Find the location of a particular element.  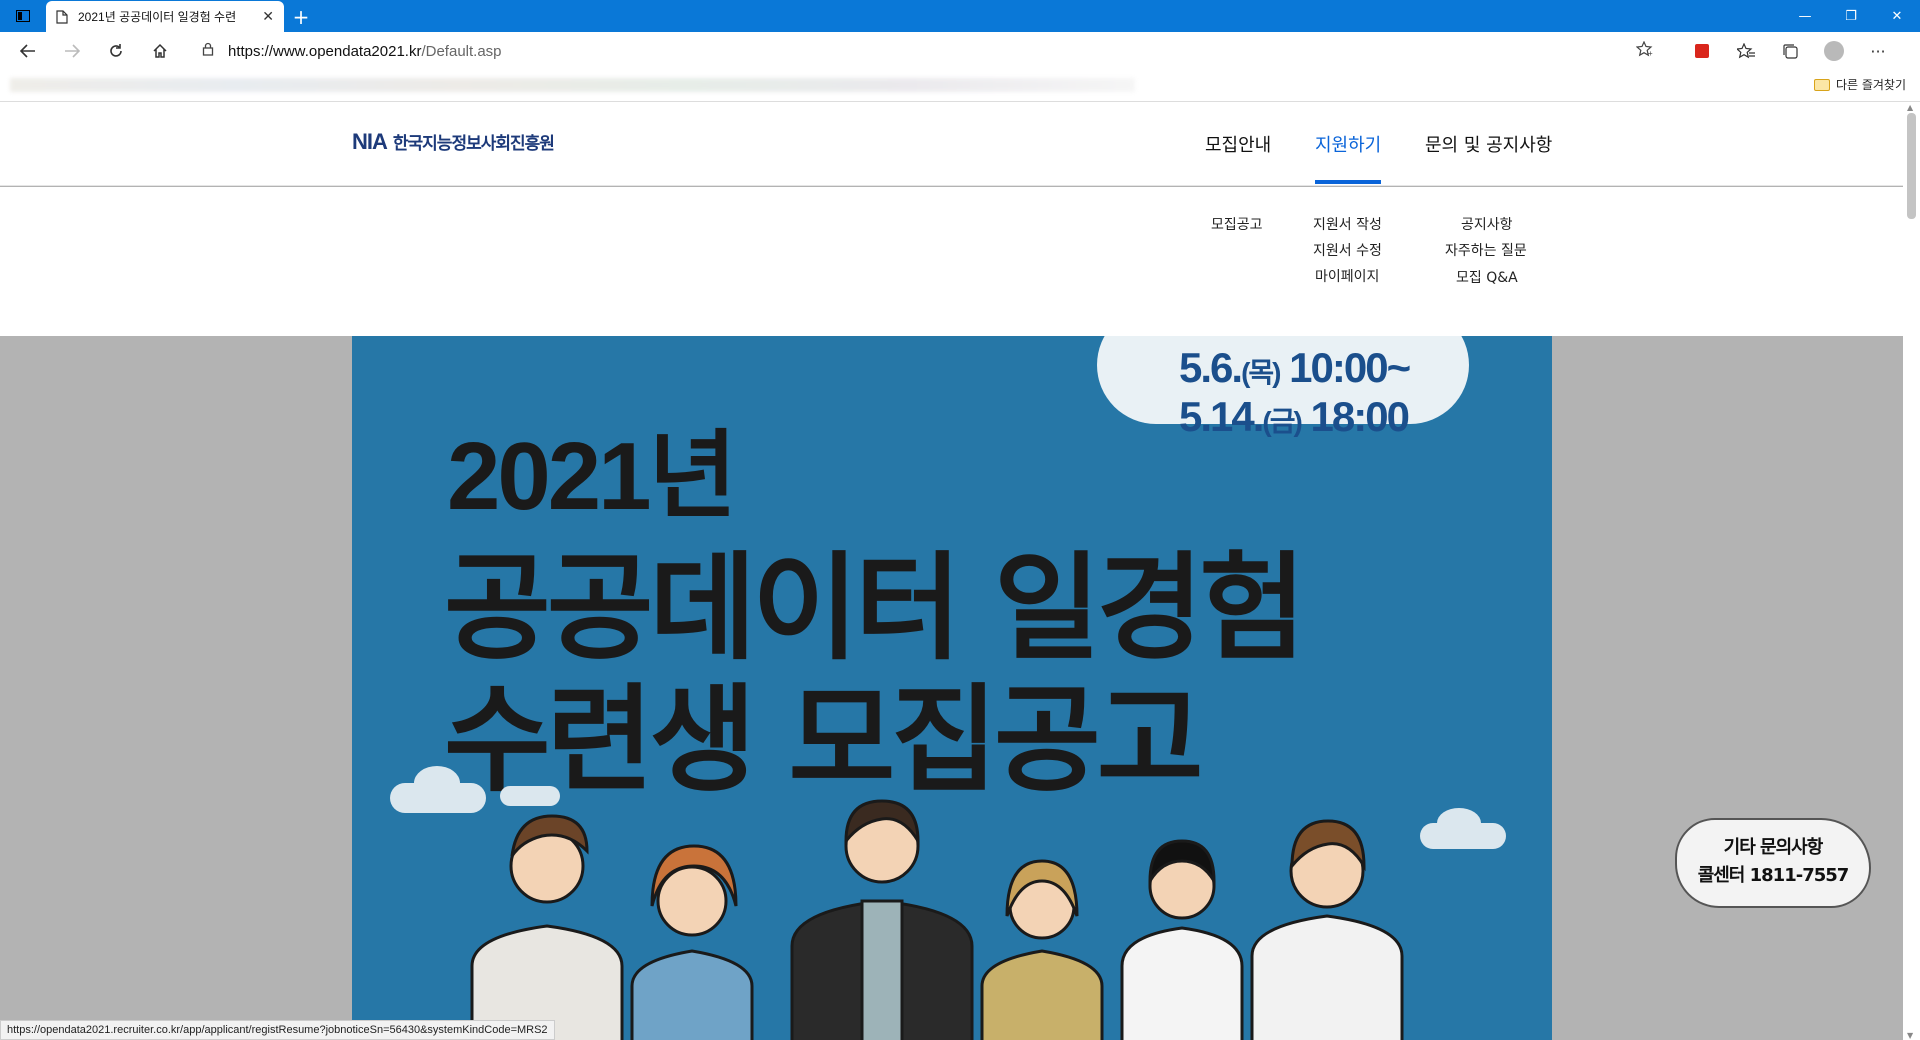

other-favorites-label: 다른 즐겨찾기 is located at coordinates (1870, 85).